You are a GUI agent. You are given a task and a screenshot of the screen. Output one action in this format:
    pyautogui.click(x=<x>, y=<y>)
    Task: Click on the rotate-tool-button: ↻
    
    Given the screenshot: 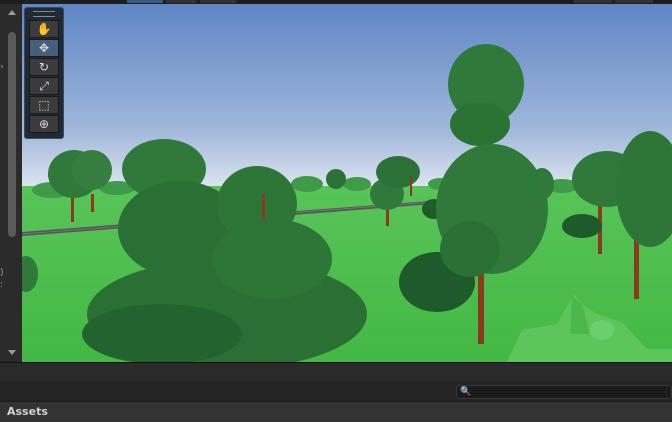 What is the action you would take?
    pyautogui.click(x=44, y=67)
    